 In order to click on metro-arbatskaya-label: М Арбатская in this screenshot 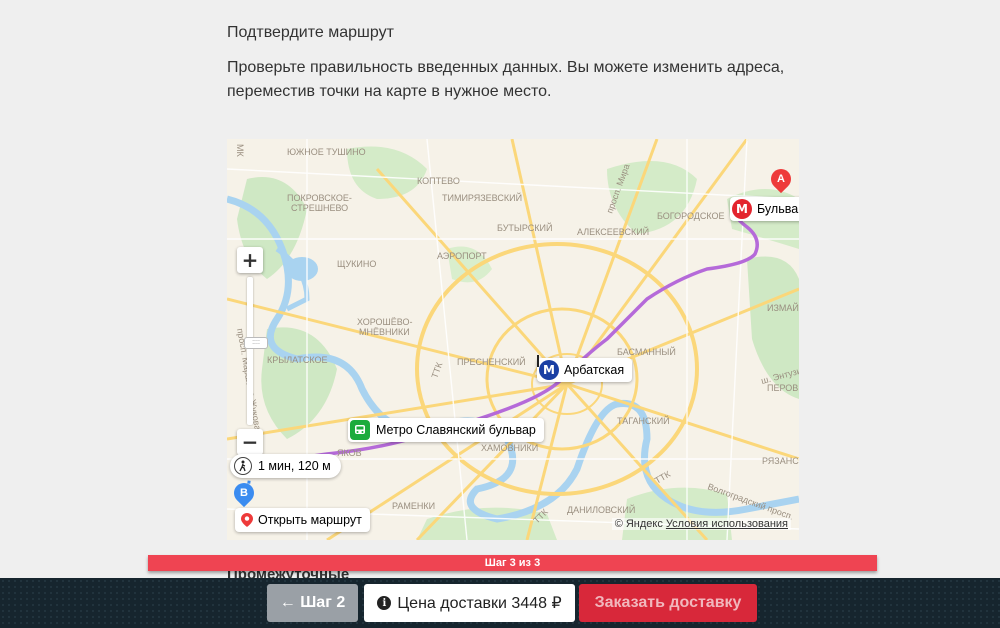, I will do `click(585, 370)`.